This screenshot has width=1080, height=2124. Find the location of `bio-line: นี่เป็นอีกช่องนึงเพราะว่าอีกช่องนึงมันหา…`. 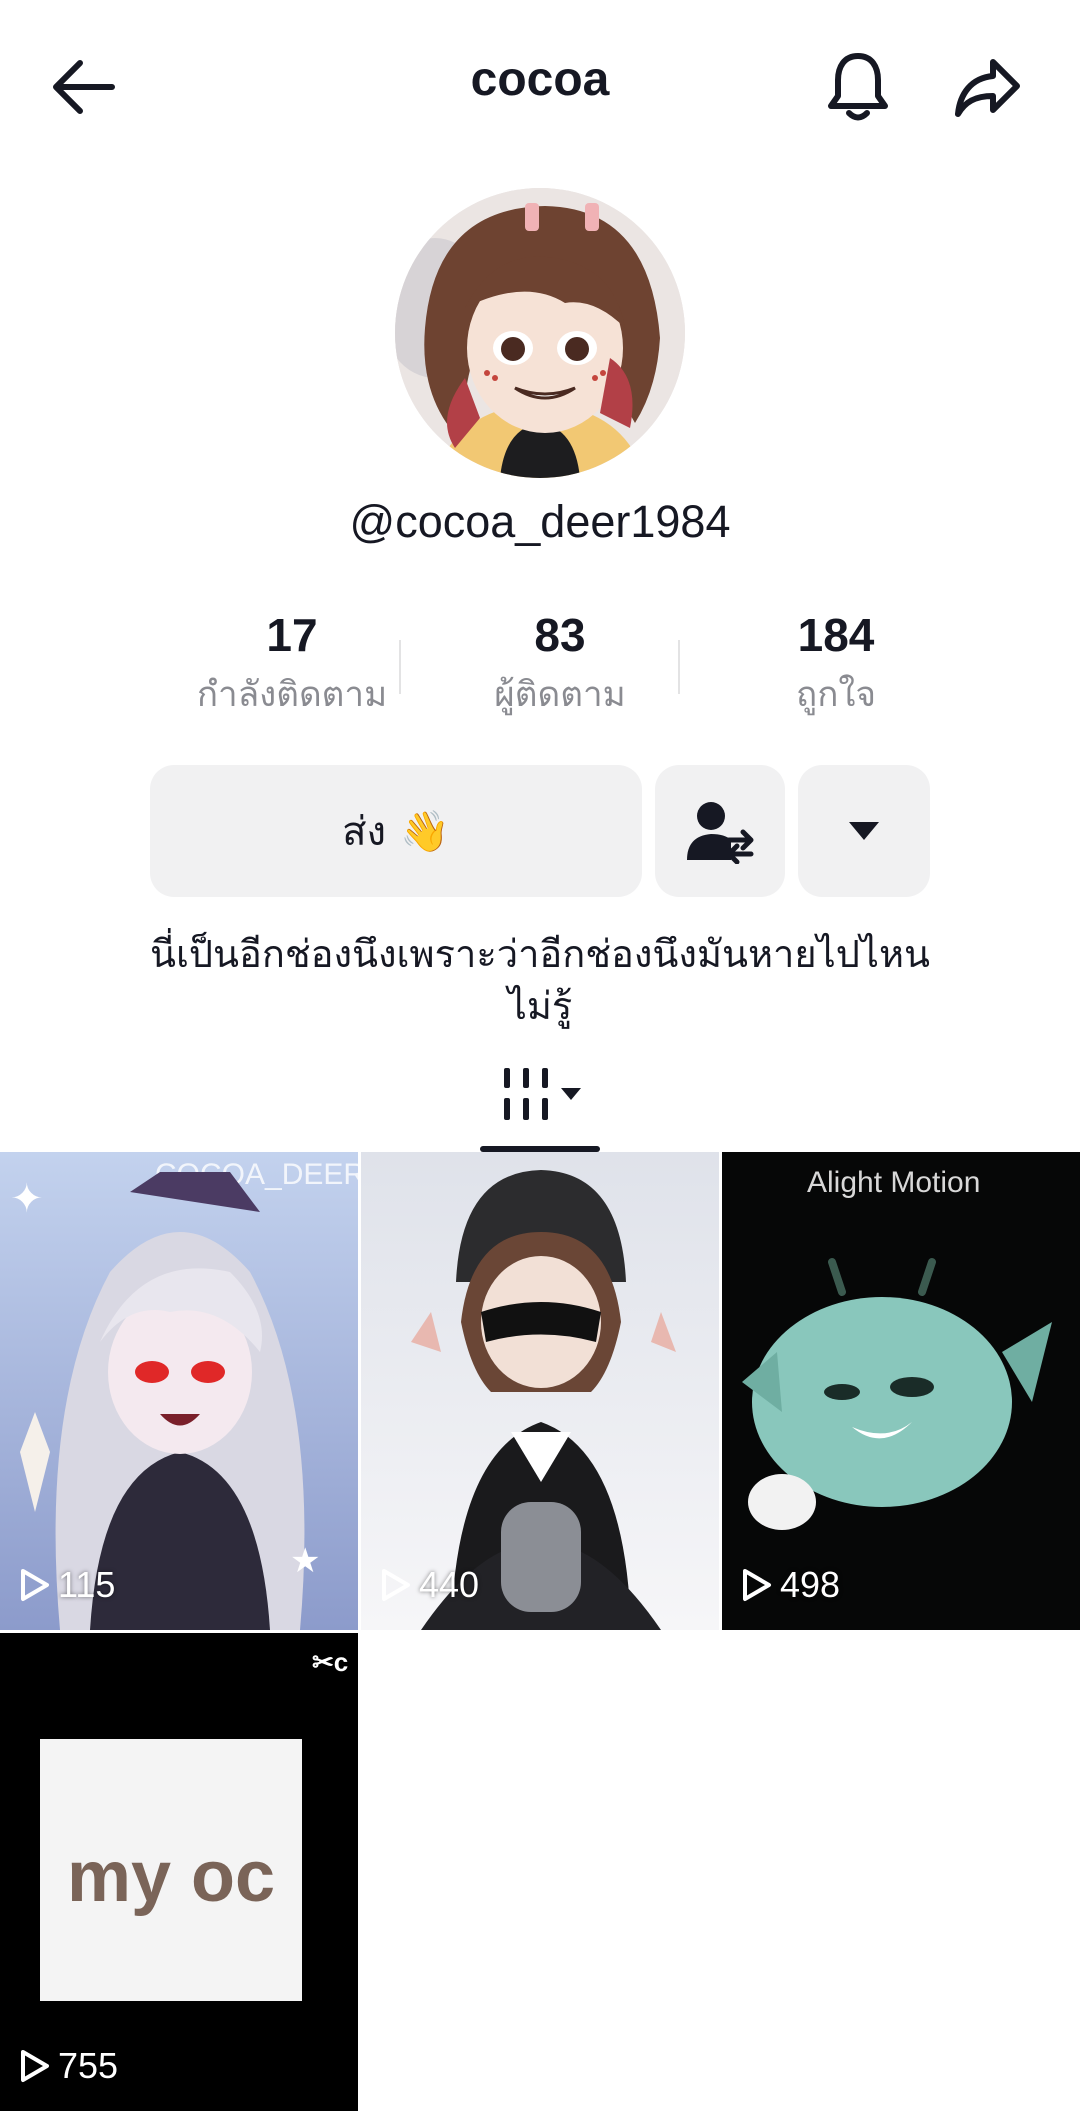

bio-line: นี่เป็นอีกช่องนึงเพราะว่าอีกช่องนึงมันหา… is located at coordinates (540, 954).